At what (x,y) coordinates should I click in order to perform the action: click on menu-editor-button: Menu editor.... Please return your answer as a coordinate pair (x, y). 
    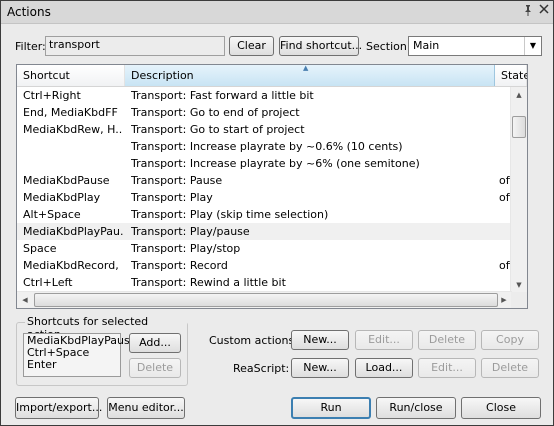
    Looking at the image, I should click on (146, 408).